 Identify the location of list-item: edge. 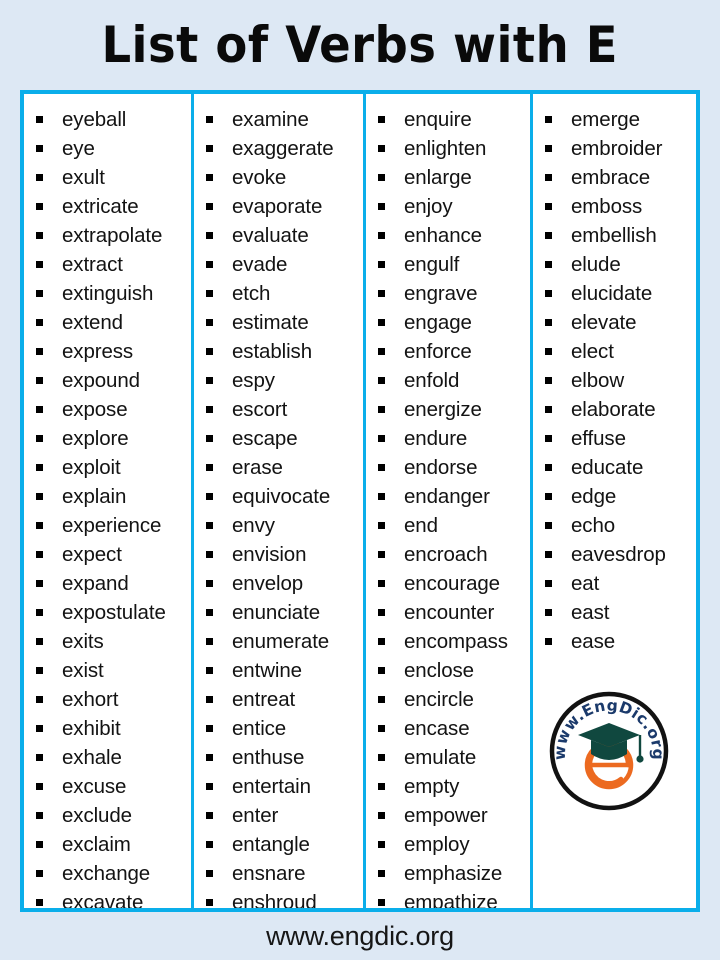
(614, 496).